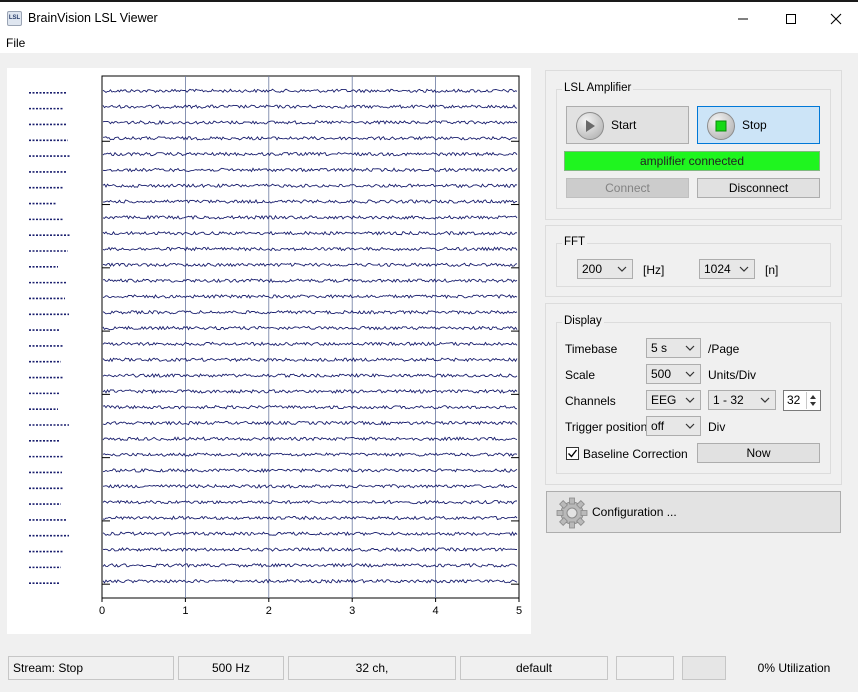 The image size is (858, 692). Describe the element at coordinates (605, 269) in the screenshot. I see `fft-frequency-select: 200` at that location.